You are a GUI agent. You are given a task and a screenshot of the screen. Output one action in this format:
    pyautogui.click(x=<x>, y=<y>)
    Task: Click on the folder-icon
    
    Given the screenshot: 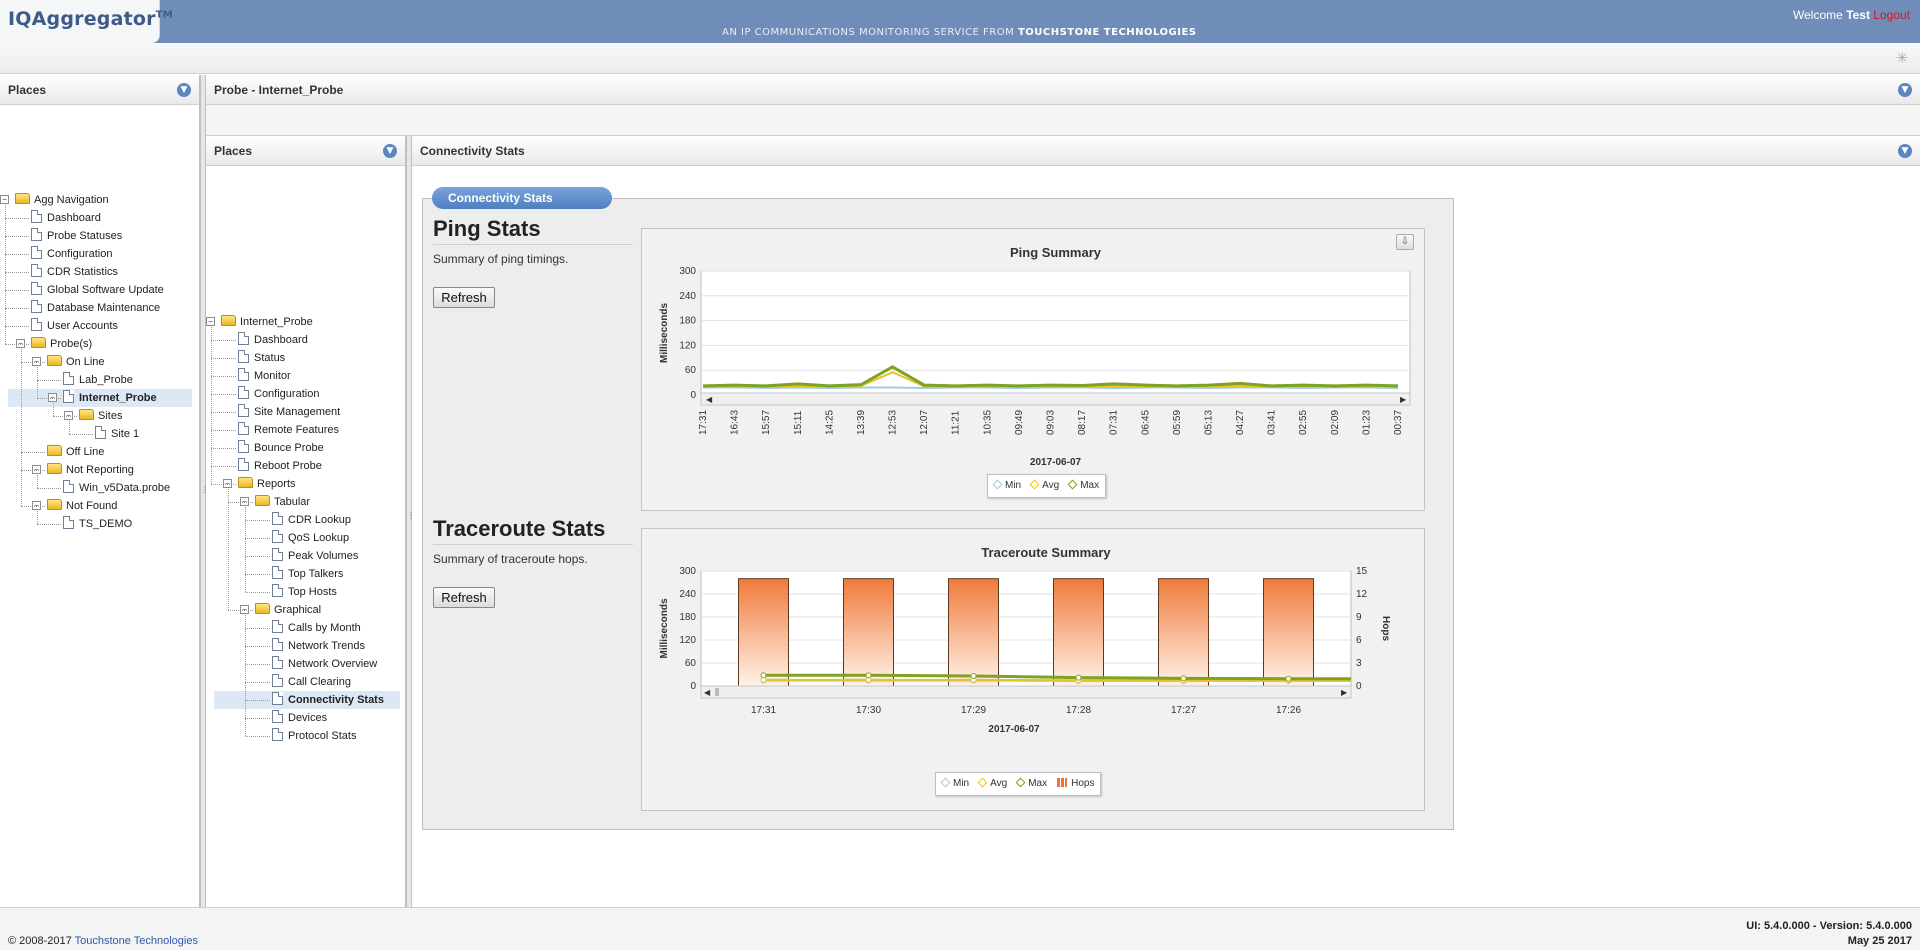 What is the action you would take?
    pyautogui.click(x=262, y=608)
    